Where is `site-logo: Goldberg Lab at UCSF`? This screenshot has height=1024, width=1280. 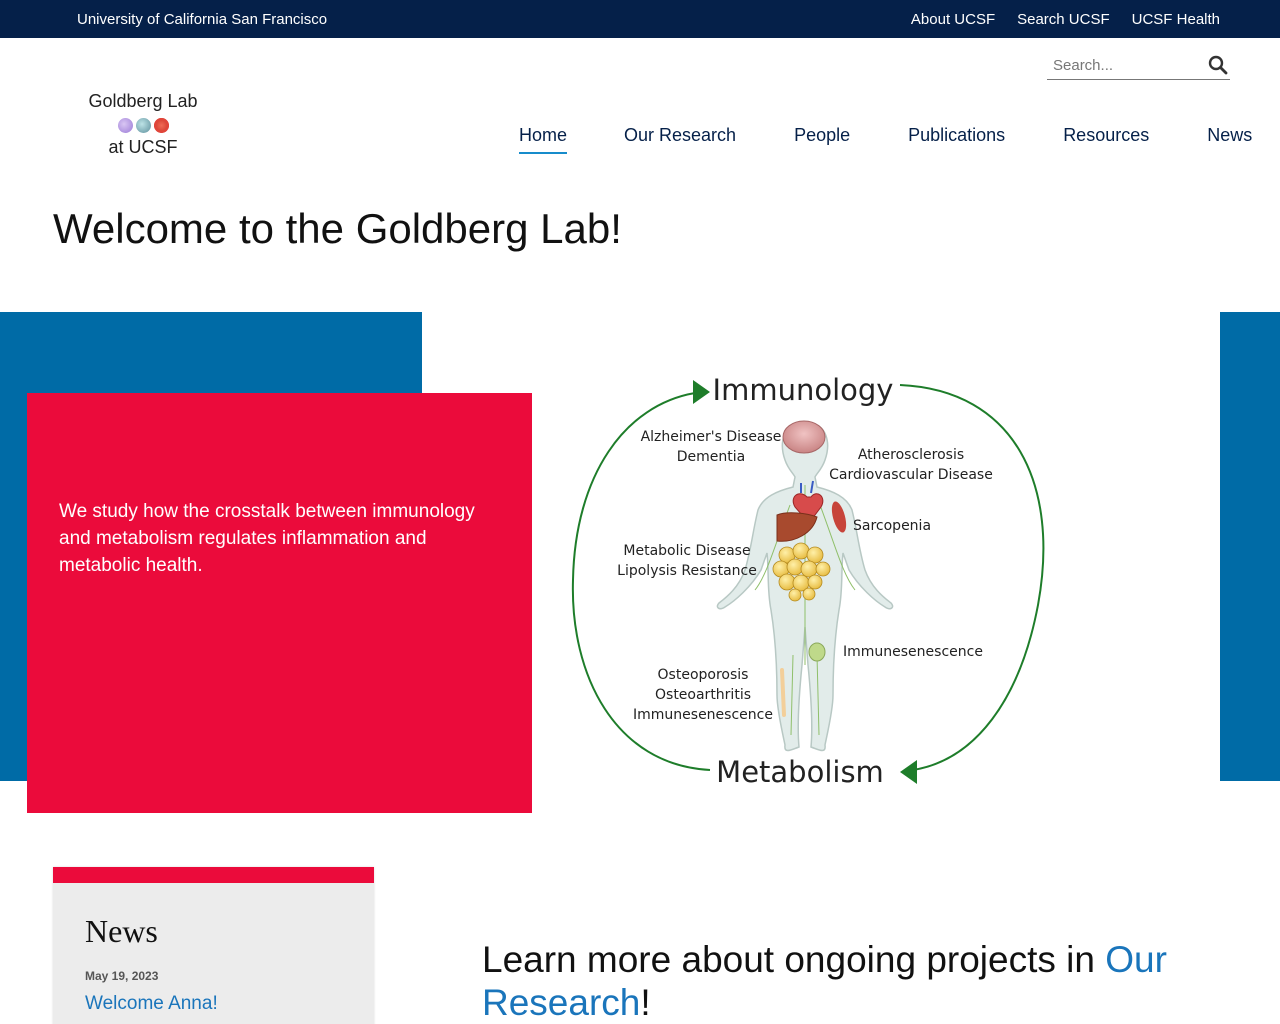 site-logo: Goldberg Lab at UCSF is located at coordinates (143, 124).